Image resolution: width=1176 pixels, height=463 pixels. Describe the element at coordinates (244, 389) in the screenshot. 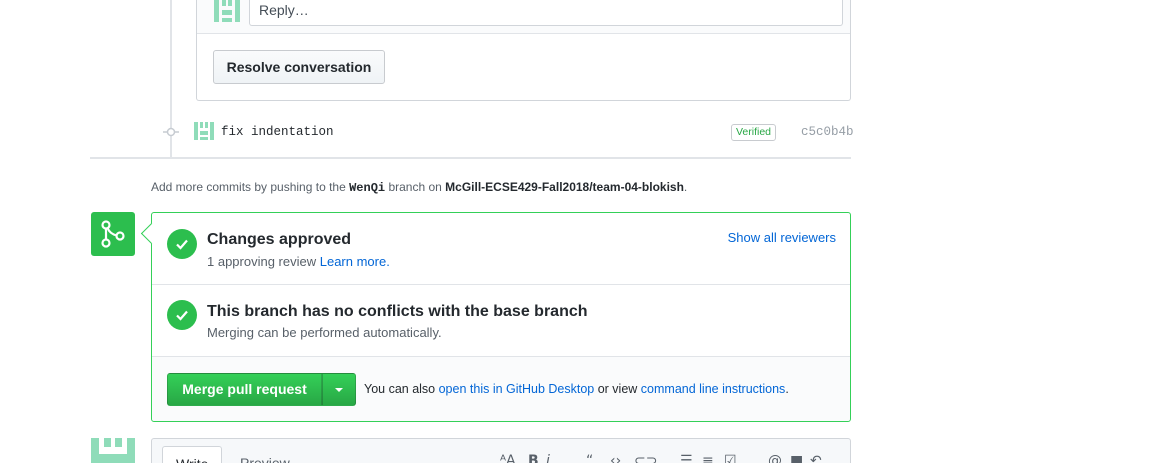

I see `merge-pull-request-button: Merge pull request` at that location.